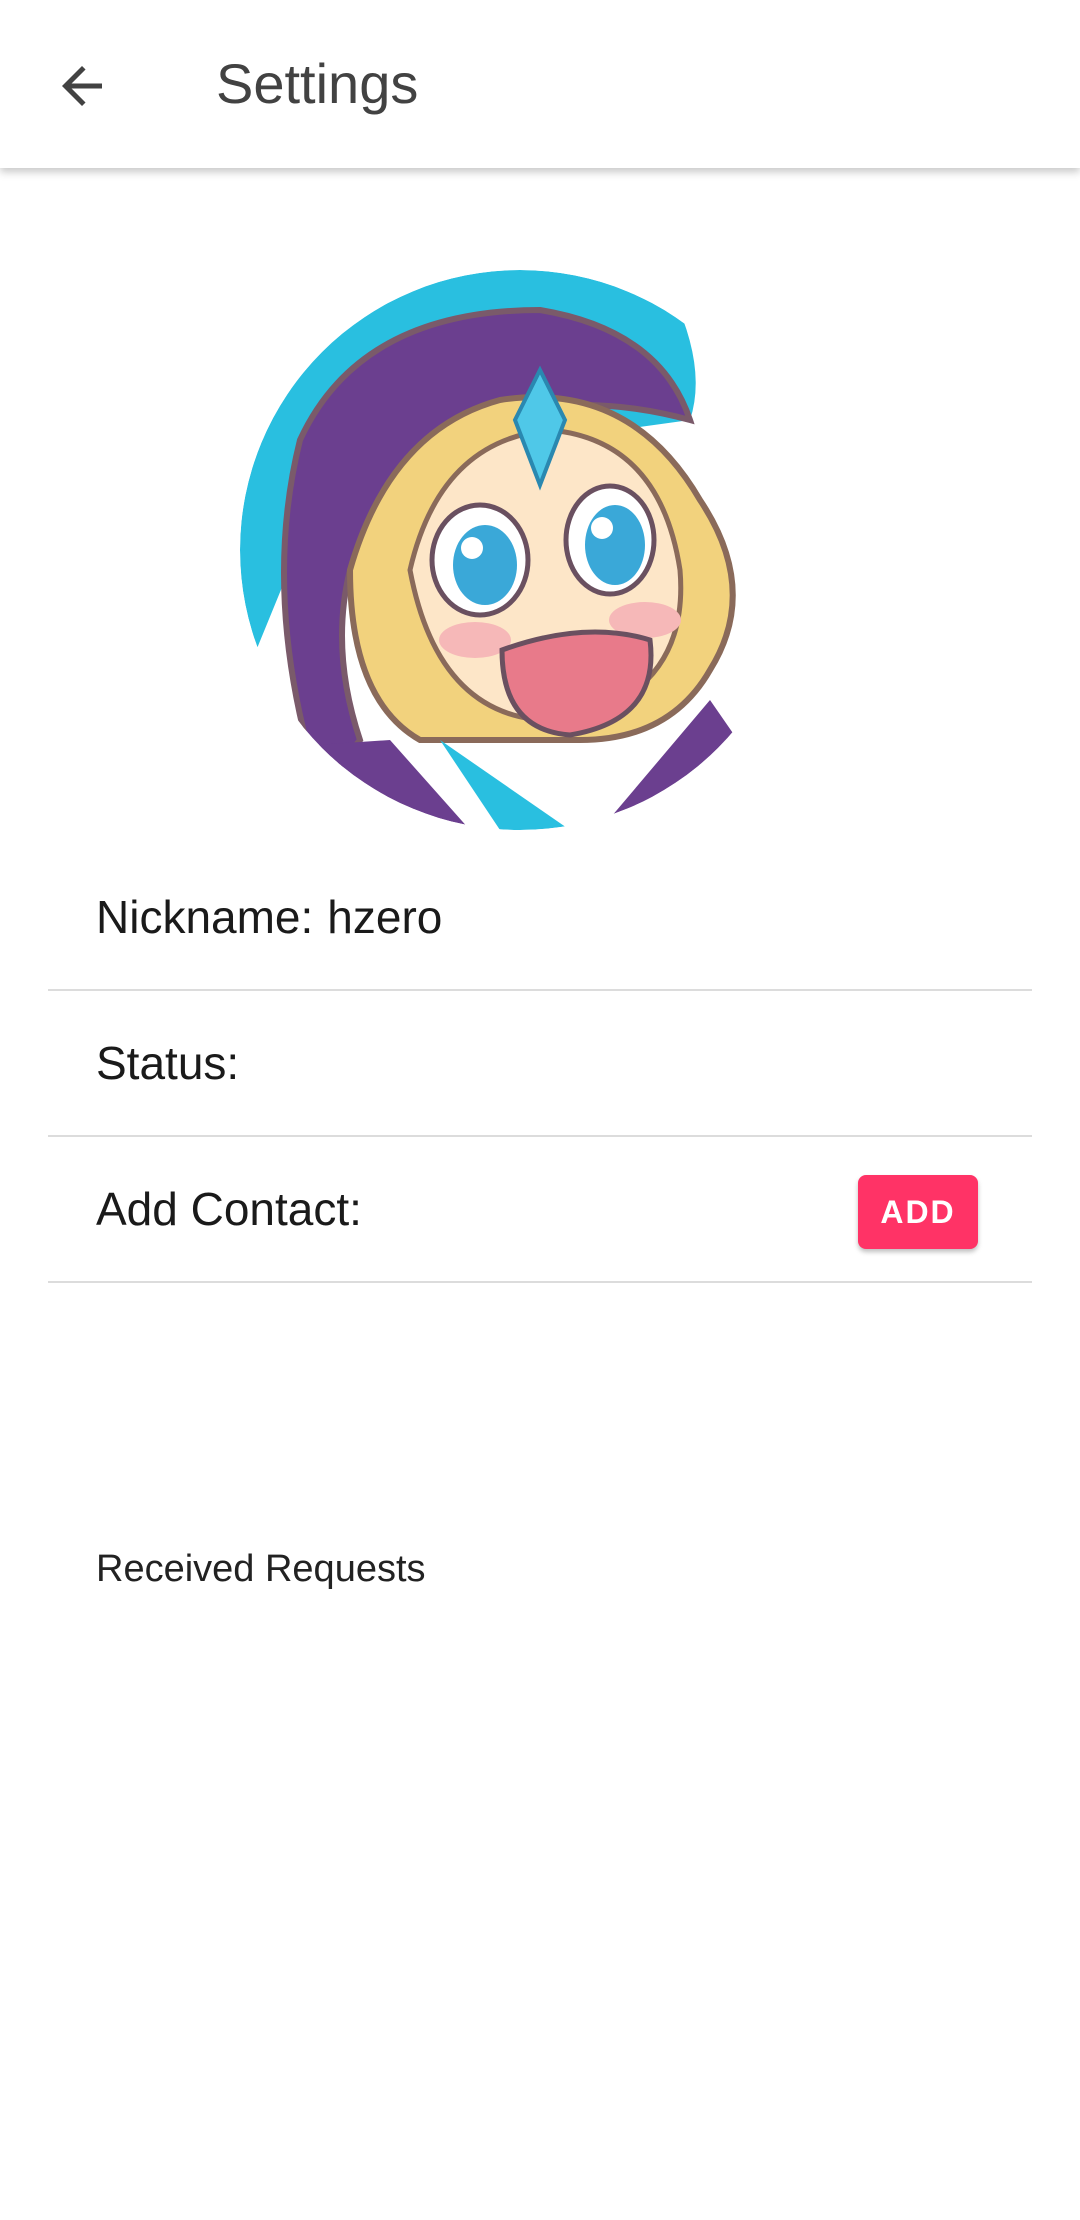  Describe the element at coordinates (540, 1210) in the screenshot. I see `add-contact-row: Add Contact: ADD` at that location.